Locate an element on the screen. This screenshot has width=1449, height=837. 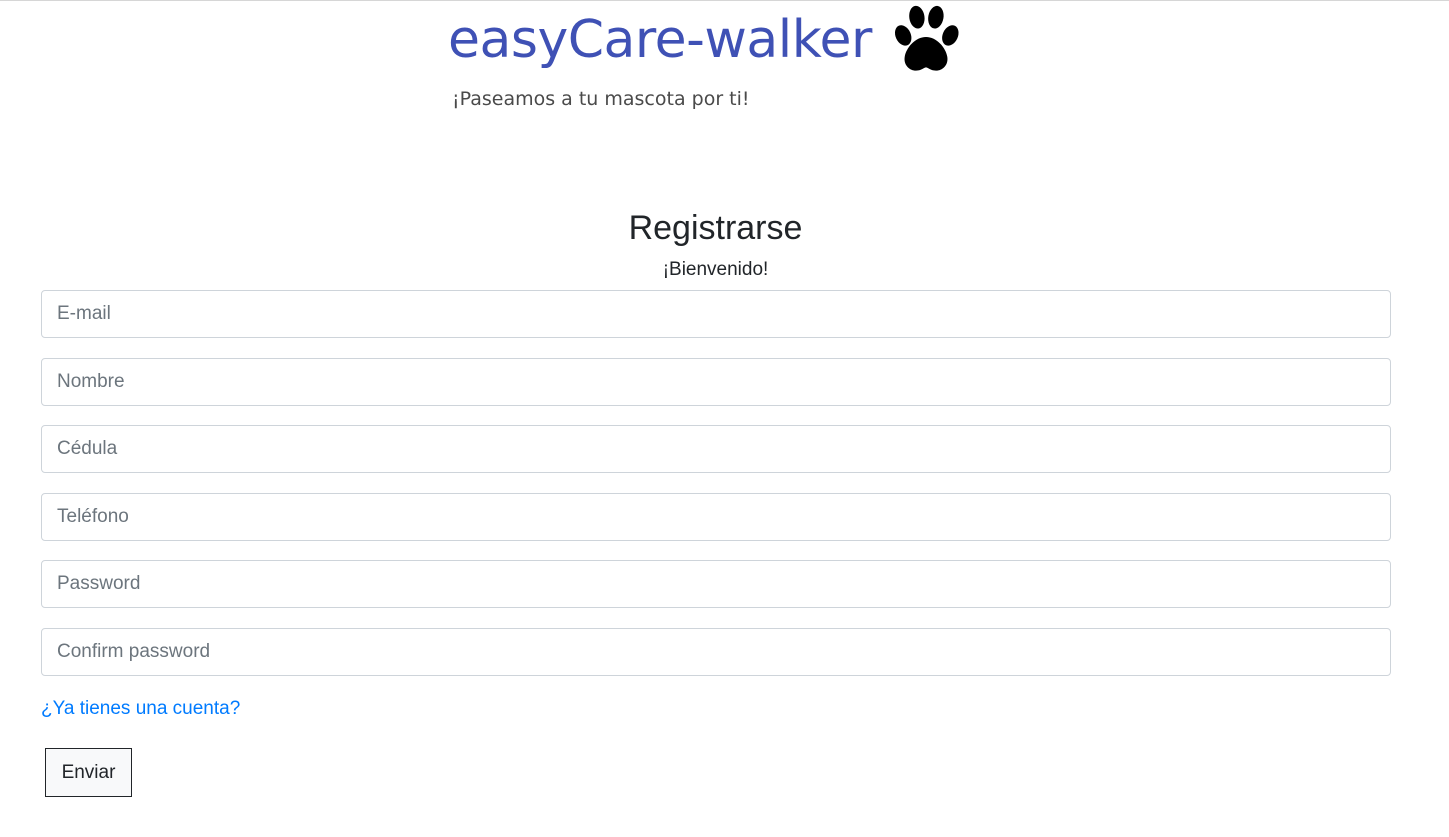
welcome-text: ¡Bienvenido! is located at coordinates (715, 269).